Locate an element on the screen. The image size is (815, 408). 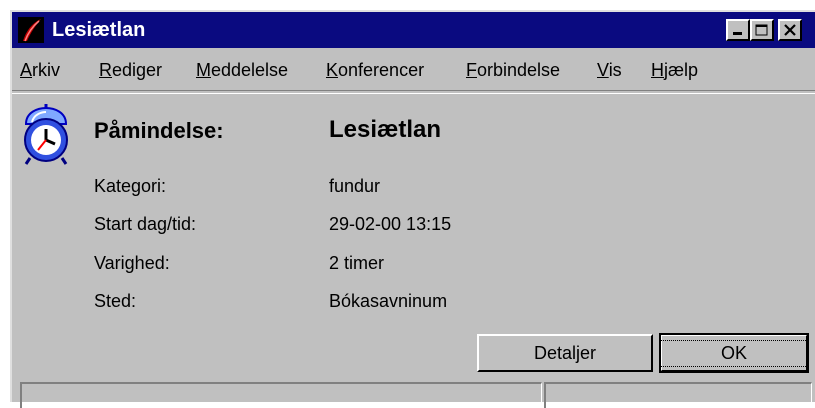
quill-pen-icon is located at coordinates (31, 30).